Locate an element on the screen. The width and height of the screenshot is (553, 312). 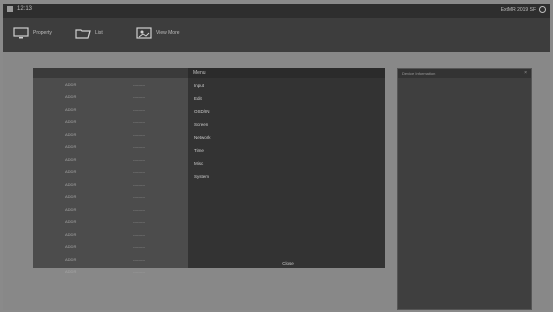
menu-header: Menu is located at coordinates (286, 73).